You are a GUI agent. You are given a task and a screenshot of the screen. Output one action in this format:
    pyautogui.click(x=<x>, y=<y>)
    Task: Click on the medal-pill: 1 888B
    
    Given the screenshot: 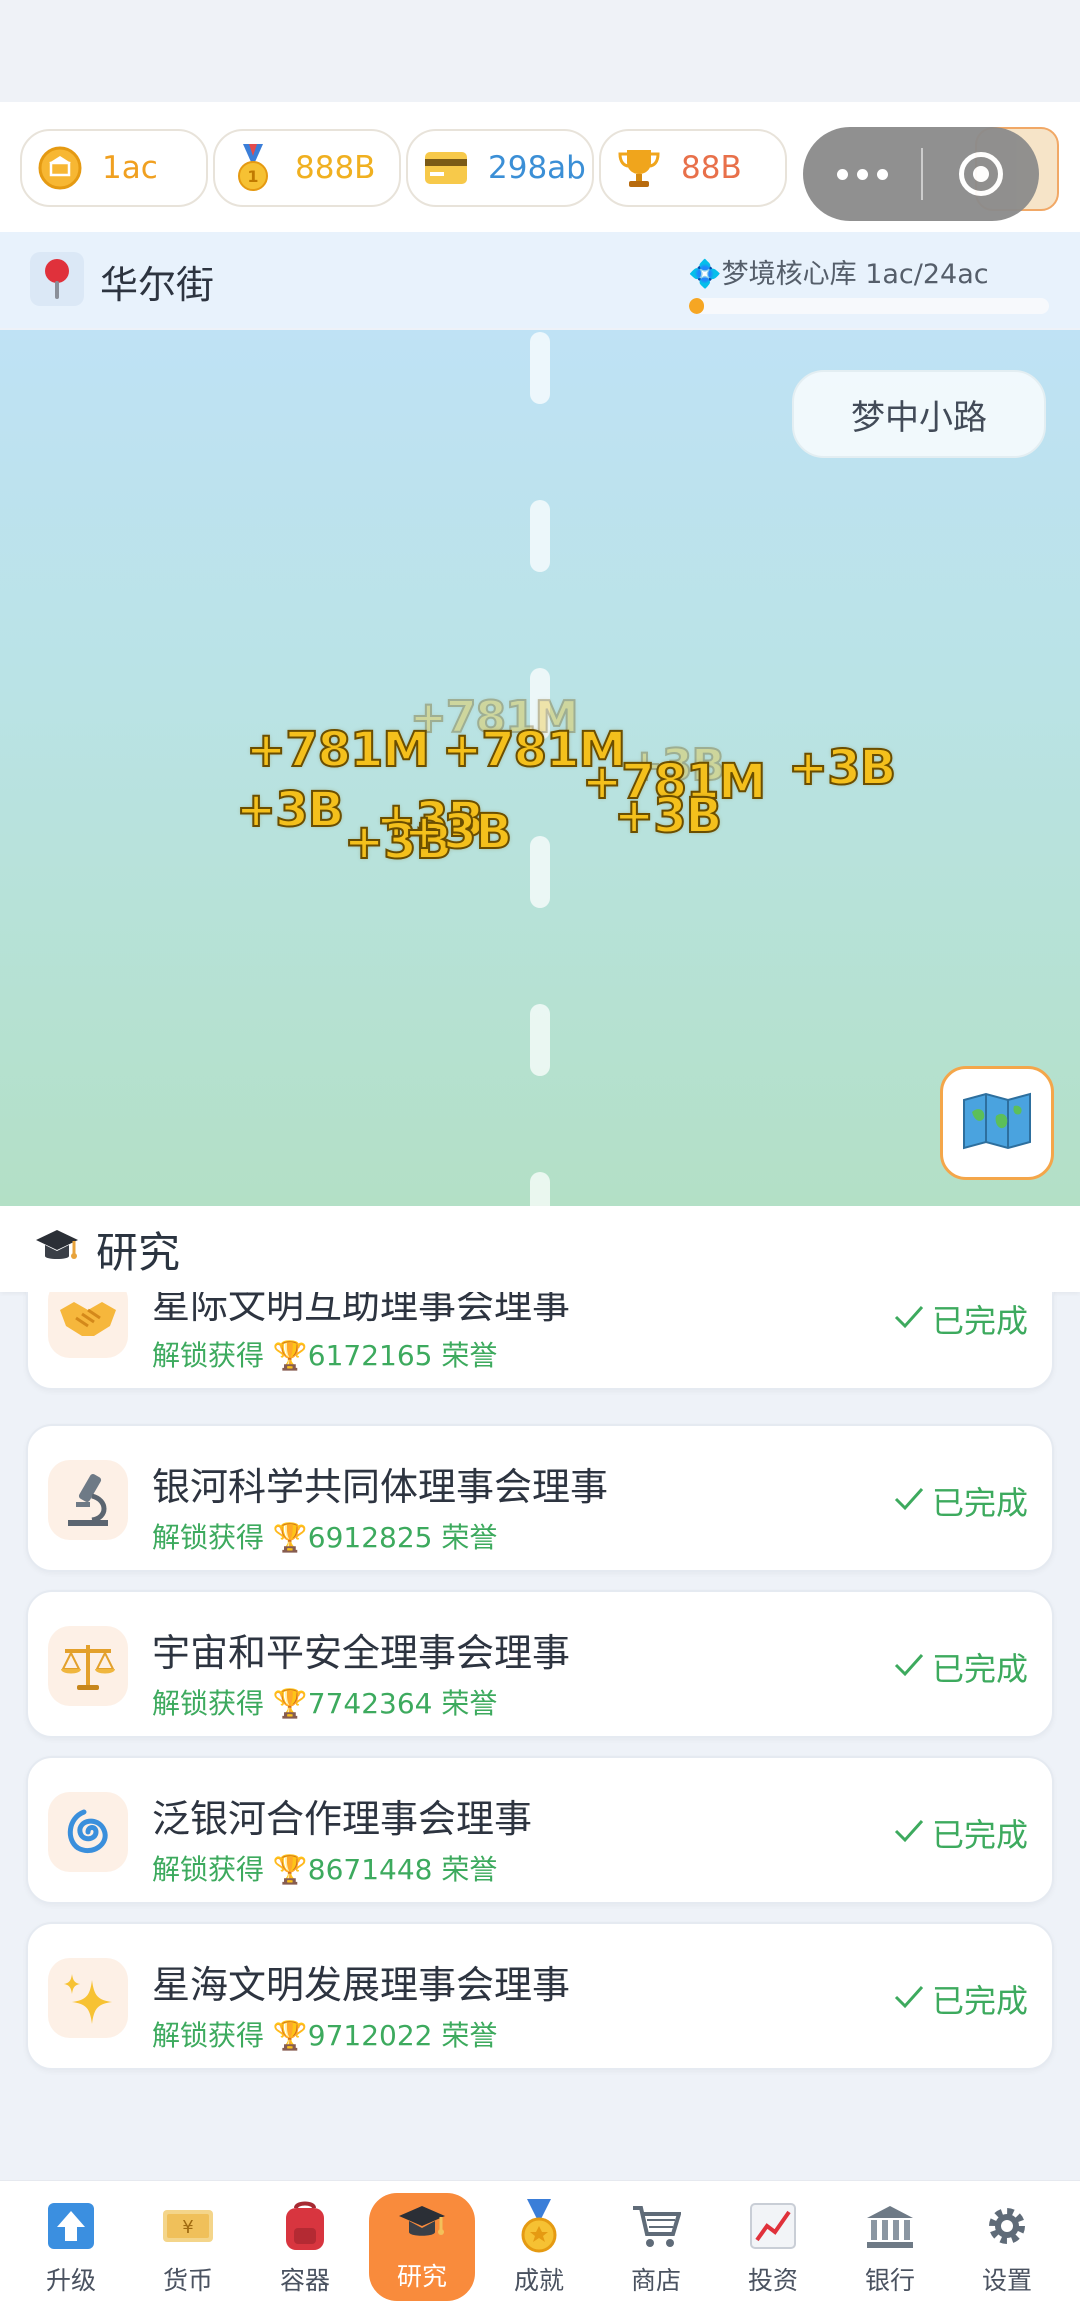 What is the action you would take?
    pyautogui.click(x=307, y=168)
    